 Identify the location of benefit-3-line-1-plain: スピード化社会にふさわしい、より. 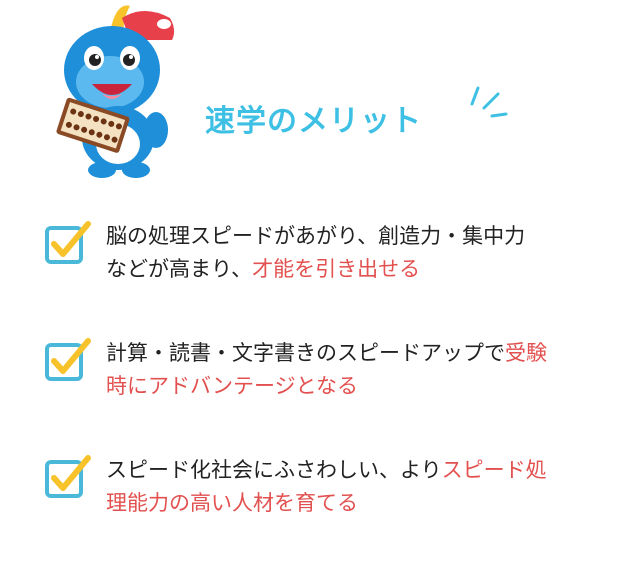
(274, 470).